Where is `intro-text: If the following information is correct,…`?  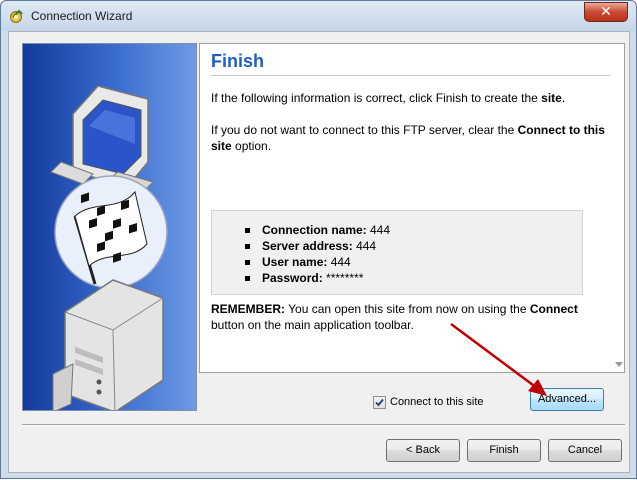 intro-text: If the following information is correct,… is located at coordinates (388, 98).